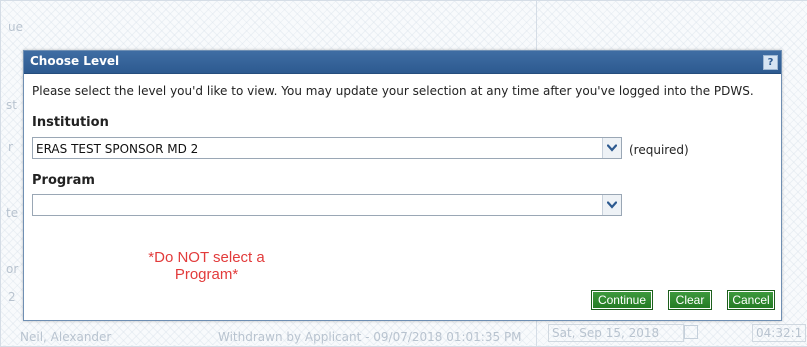  Describe the element at coordinates (117, 149) in the screenshot. I see `institution-select-value: ERAS TEST SPONSOR MD 2` at that location.